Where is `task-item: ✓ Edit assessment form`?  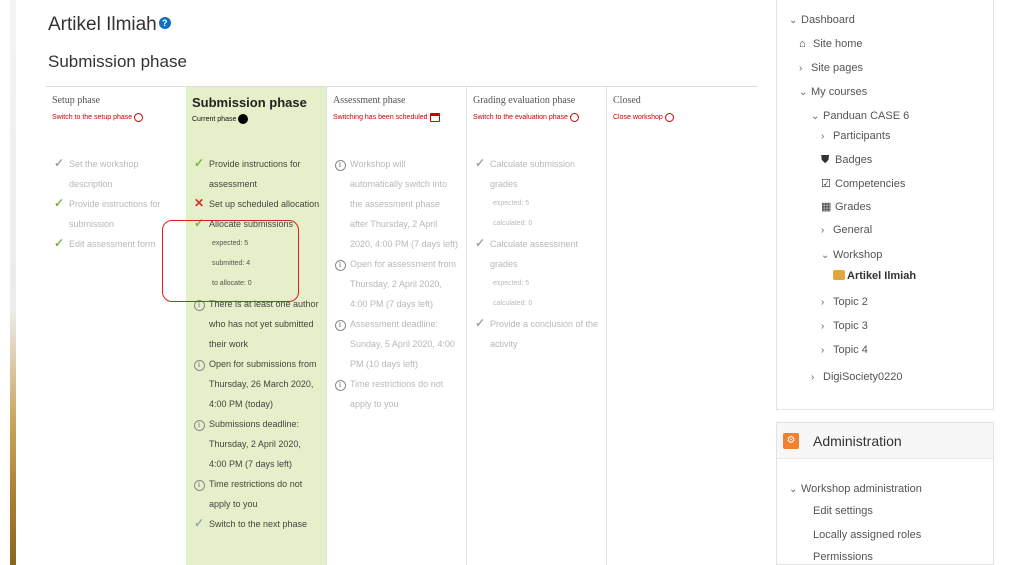
task-item: ✓ Edit assessment form is located at coordinates (116, 244).